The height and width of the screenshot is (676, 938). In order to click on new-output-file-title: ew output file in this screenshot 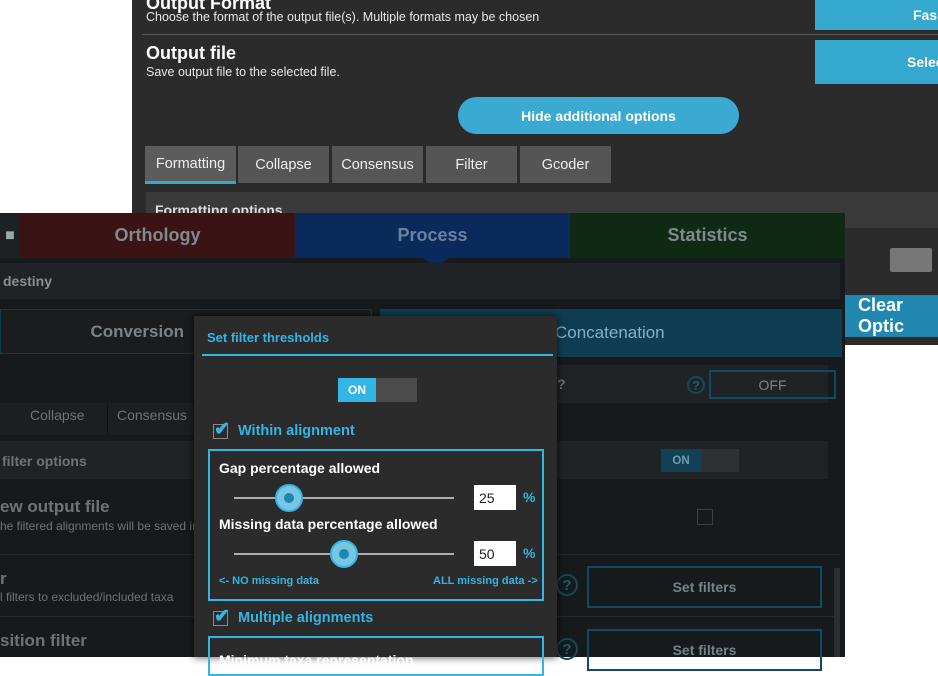, I will do `click(55, 506)`.